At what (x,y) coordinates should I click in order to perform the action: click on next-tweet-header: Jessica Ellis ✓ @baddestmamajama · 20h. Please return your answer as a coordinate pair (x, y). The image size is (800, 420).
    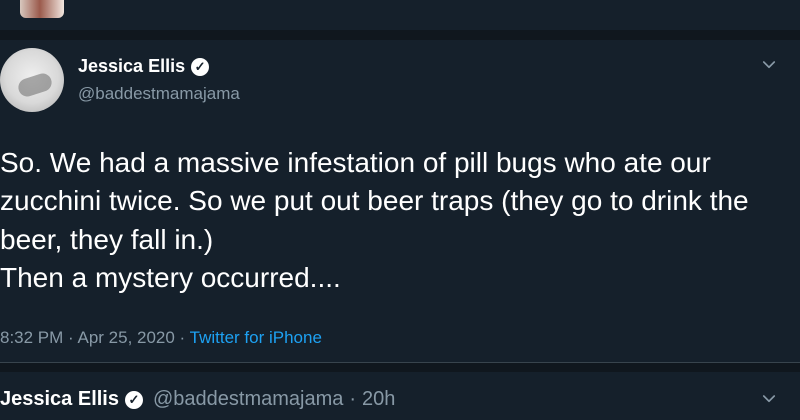
    Looking at the image, I should click on (197, 399).